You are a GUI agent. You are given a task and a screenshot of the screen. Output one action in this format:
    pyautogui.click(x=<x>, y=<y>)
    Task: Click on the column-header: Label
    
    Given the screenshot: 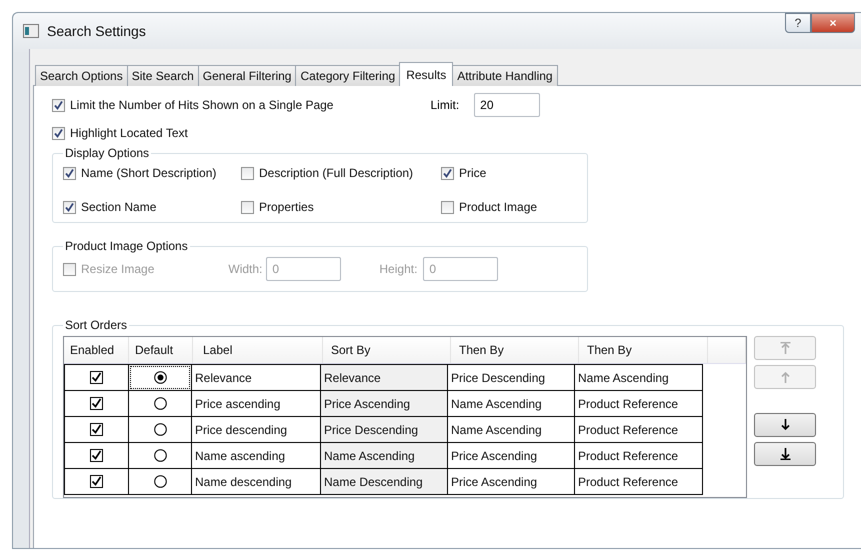 What is the action you would take?
    pyautogui.click(x=258, y=350)
    